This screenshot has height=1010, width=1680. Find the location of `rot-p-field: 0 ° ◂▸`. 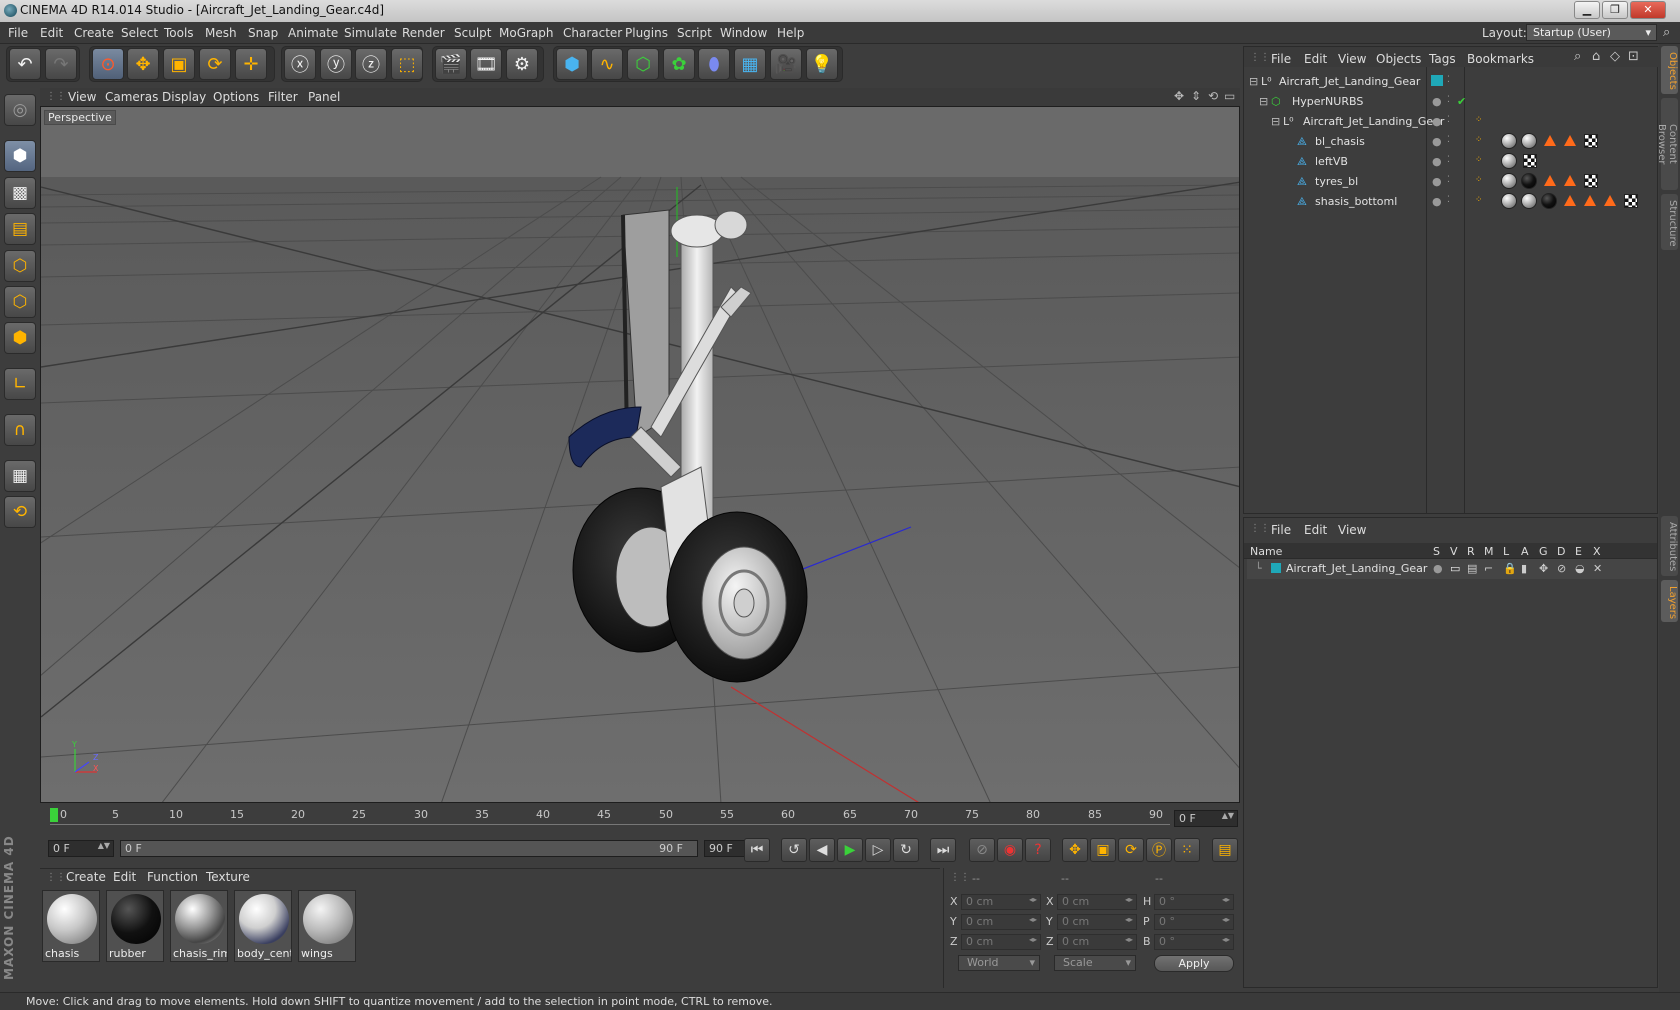

rot-p-field: 0 ° ◂▸ is located at coordinates (1194, 922).